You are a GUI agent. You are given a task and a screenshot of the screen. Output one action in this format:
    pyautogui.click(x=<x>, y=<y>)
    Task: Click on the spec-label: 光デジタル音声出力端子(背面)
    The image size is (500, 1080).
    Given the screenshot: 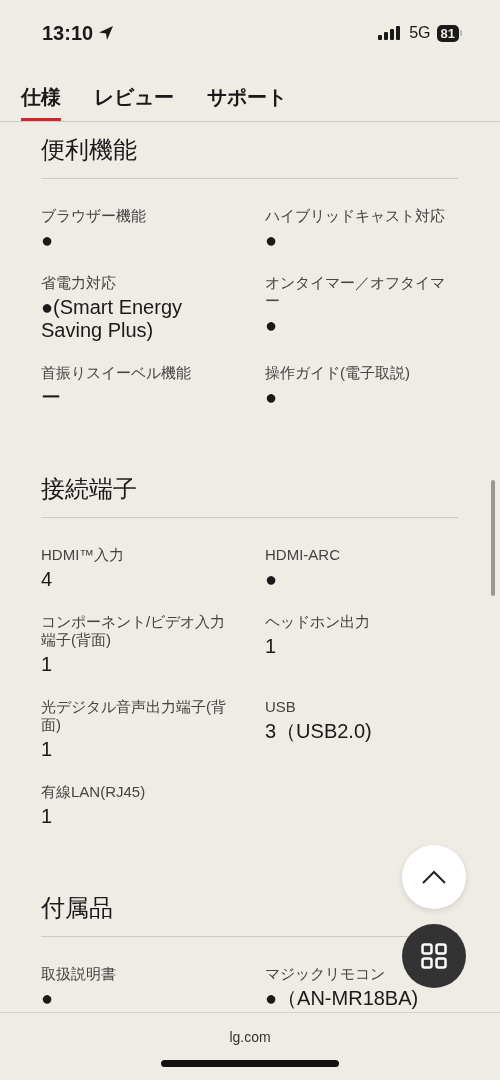 What is the action you would take?
    pyautogui.click(x=134, y=716)
    